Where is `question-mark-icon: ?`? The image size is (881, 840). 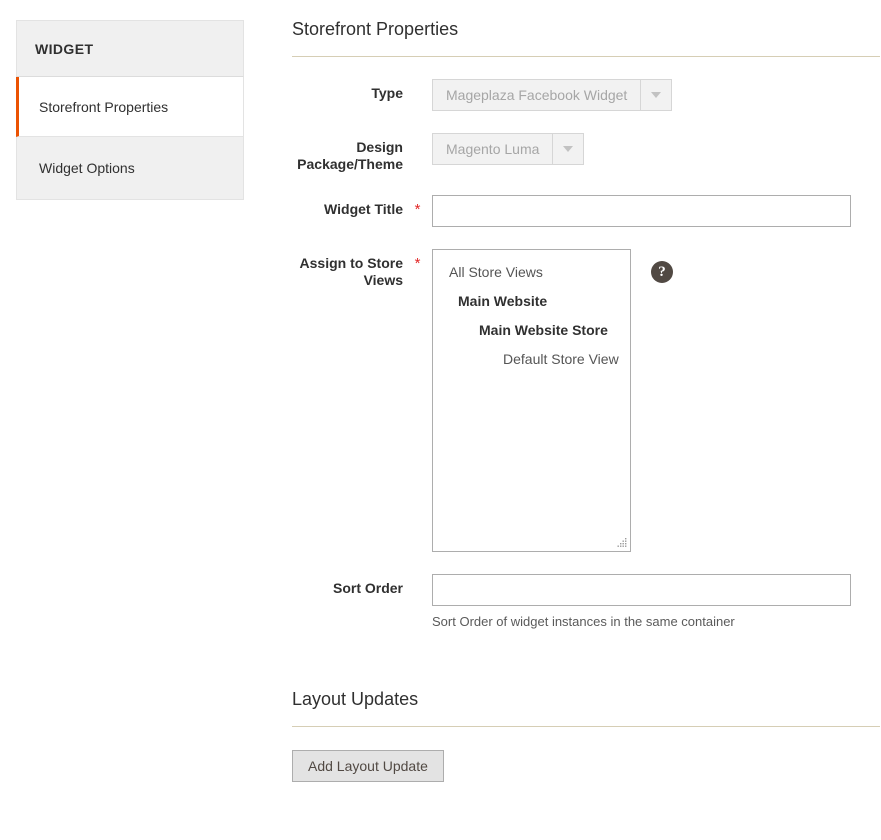
question-mark-icon: ? is located at coordinates (662, 272).